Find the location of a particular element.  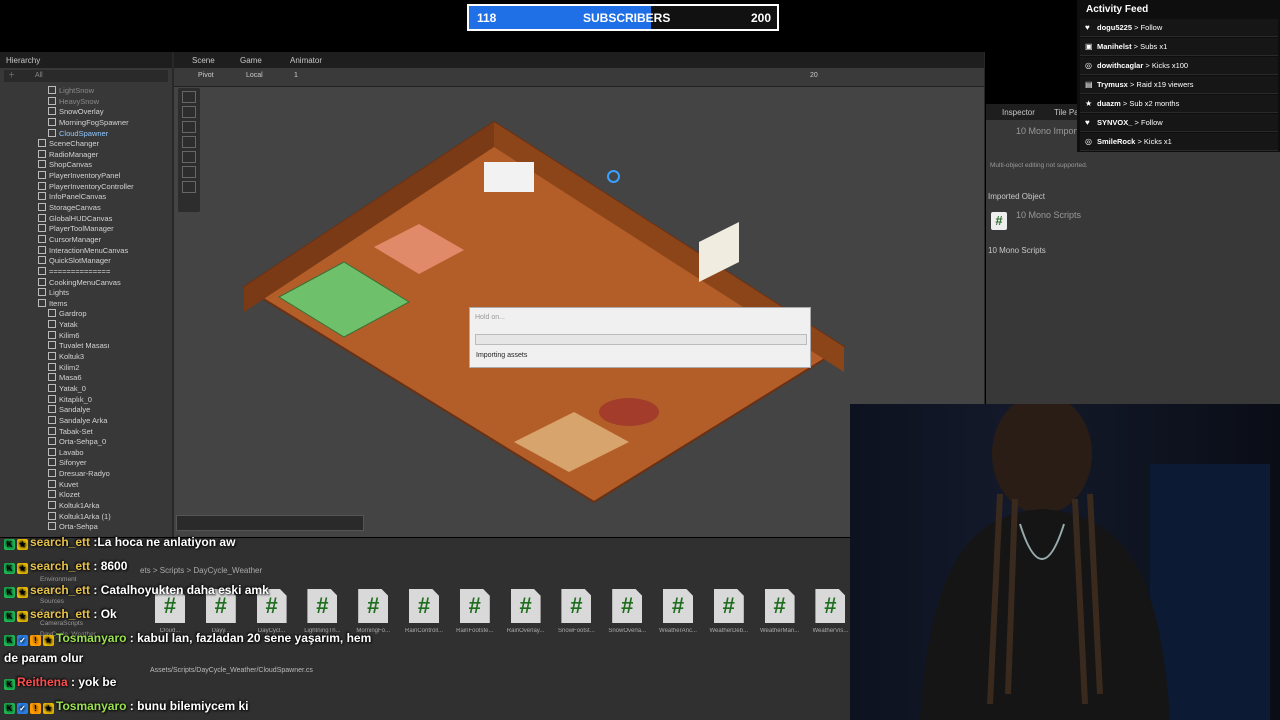

hierarchy-item: Yatak_0 is located at coordinates (86, 389).